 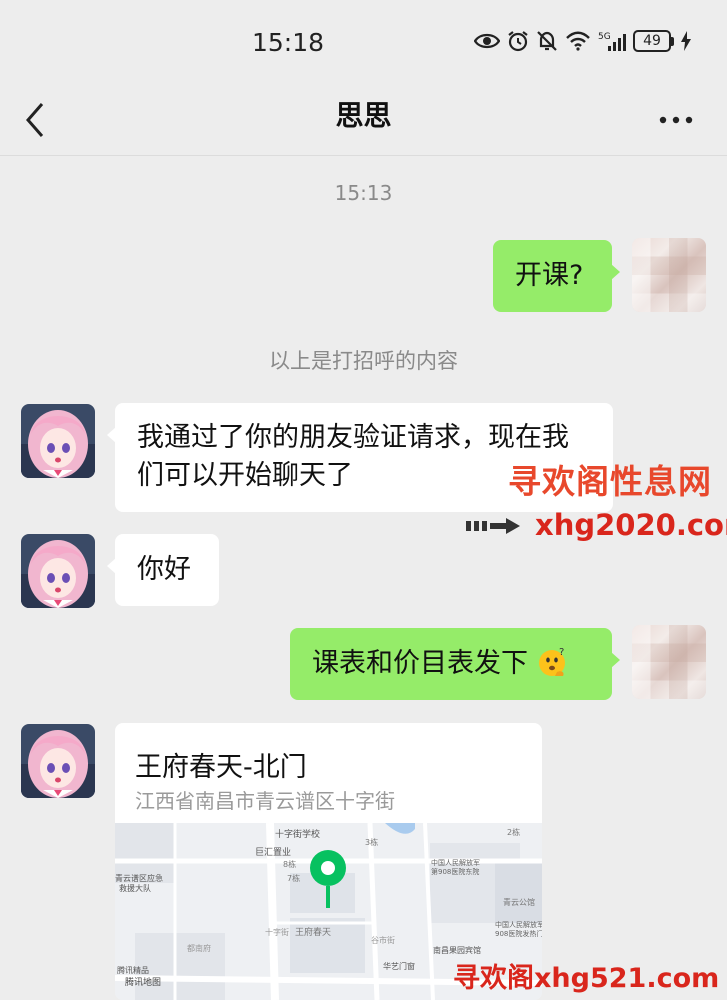 What do you see at coordinates (139, 878) in the screenshot?
I see `svg-text: 青云谱区应急` at bounding box center [139, 878].